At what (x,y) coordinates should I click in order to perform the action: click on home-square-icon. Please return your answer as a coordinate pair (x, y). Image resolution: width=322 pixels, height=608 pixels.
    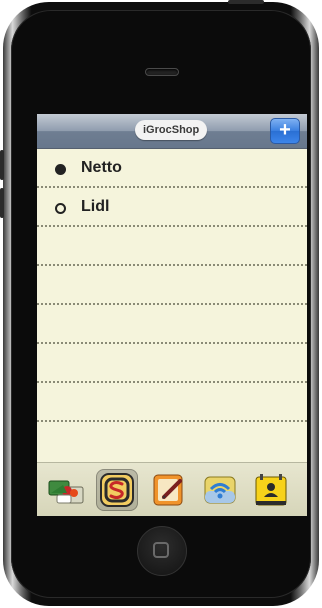
    Looking at the image, I should click on (161, 550).